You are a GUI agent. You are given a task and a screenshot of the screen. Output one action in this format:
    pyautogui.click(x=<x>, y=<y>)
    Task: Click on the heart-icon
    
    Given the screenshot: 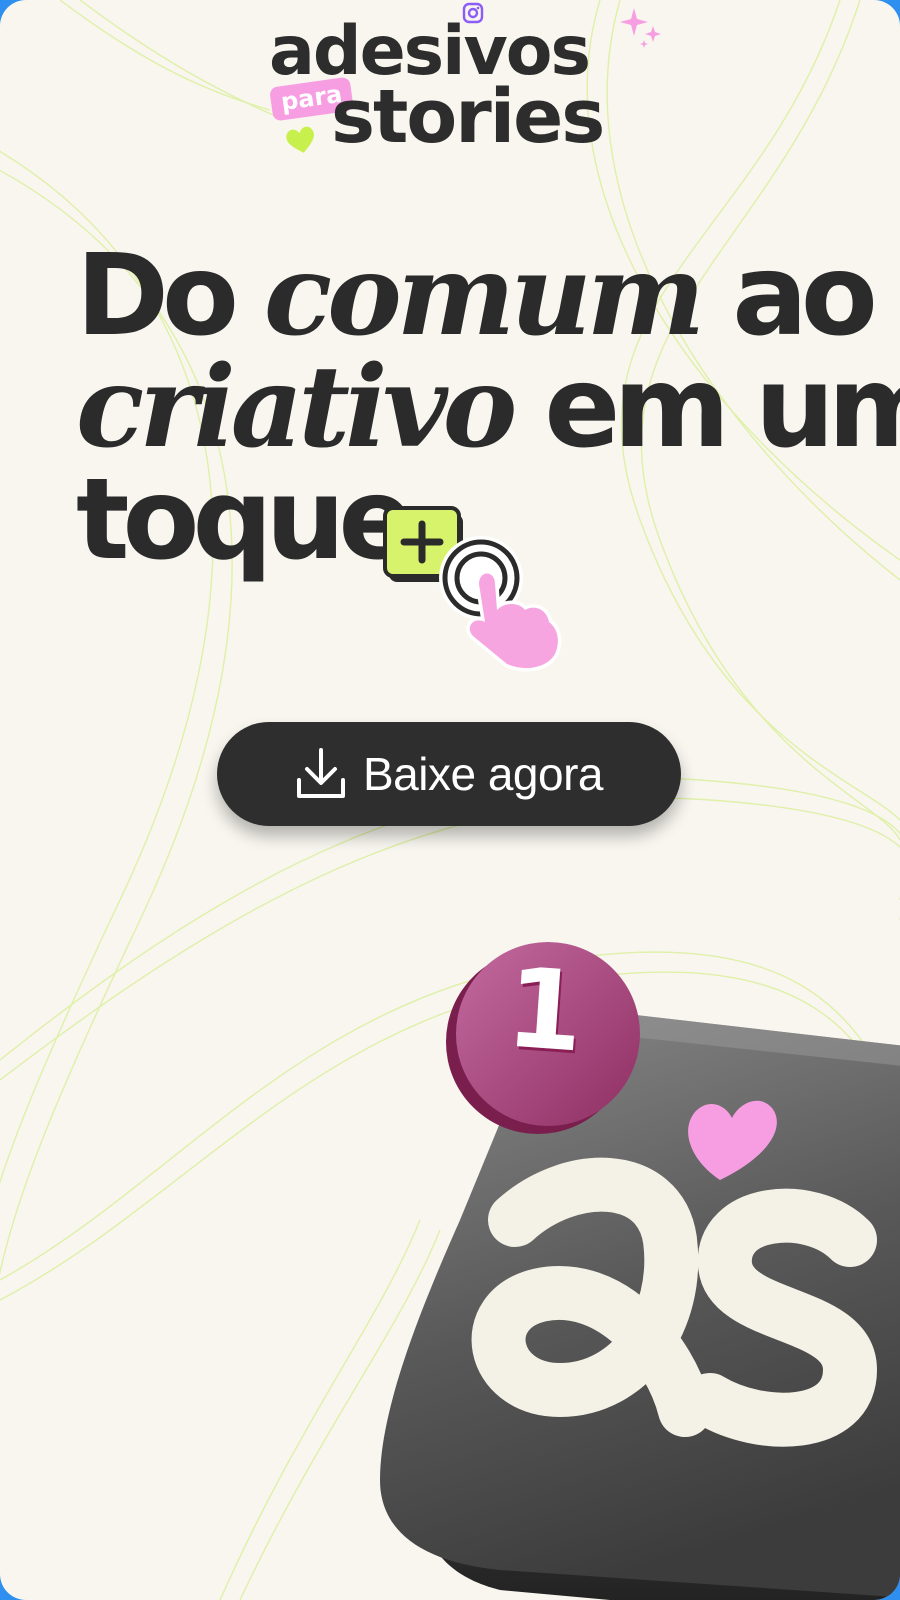 What is the action you would take?
    pyautogui.click(x=300, y=139)
    